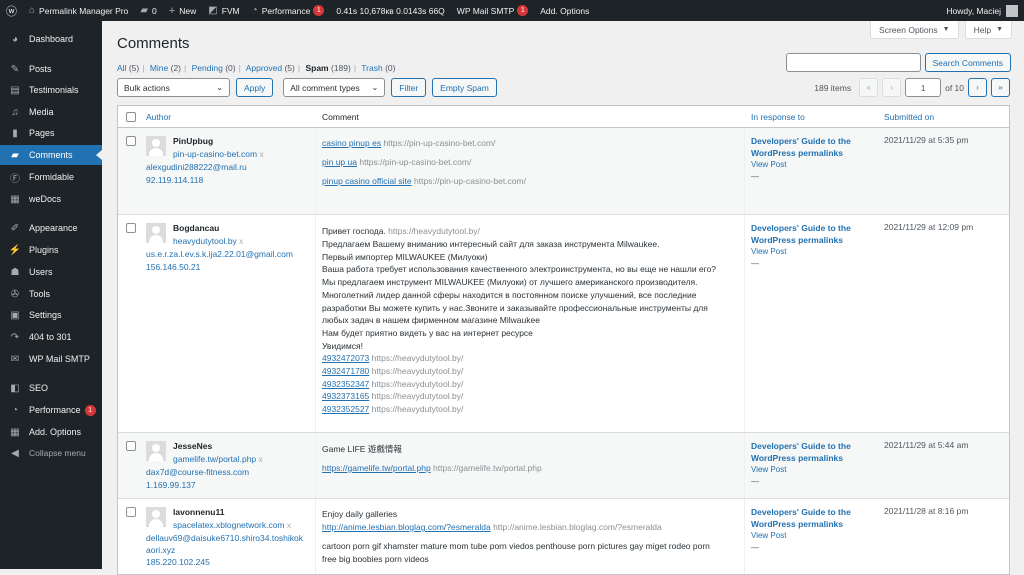 The width and height of the screenshot is (1024, 575). I want to click on filter-trash: Trash, so click(371, 68).